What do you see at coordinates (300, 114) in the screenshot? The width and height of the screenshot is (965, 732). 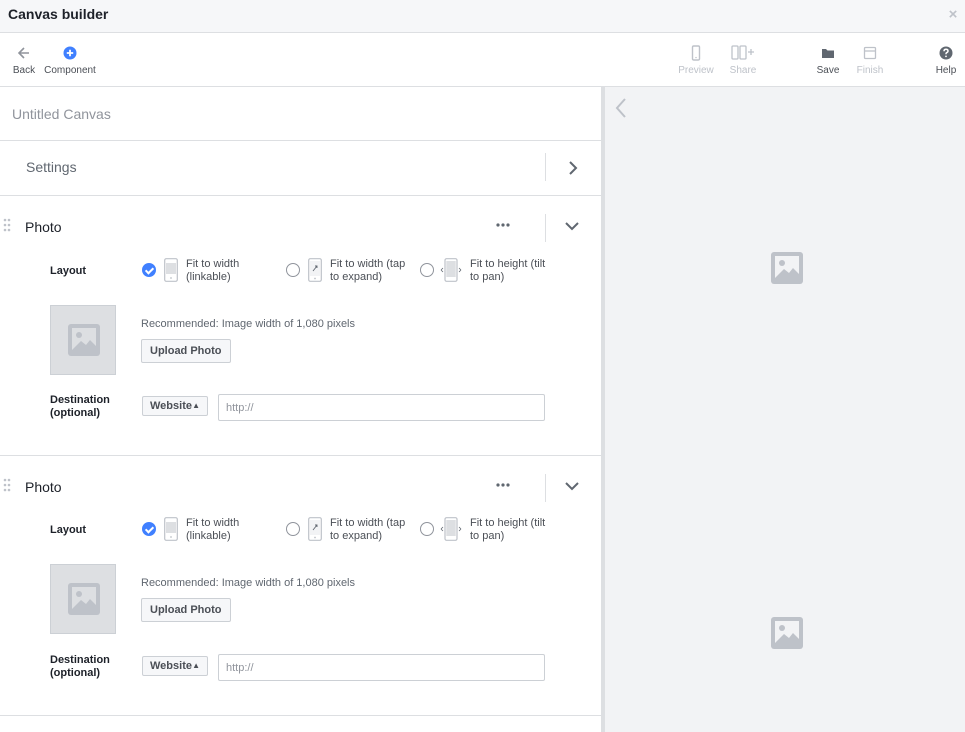 I see `canvas-name-field: Untitled Canvas` at bounding box center [300, 114].